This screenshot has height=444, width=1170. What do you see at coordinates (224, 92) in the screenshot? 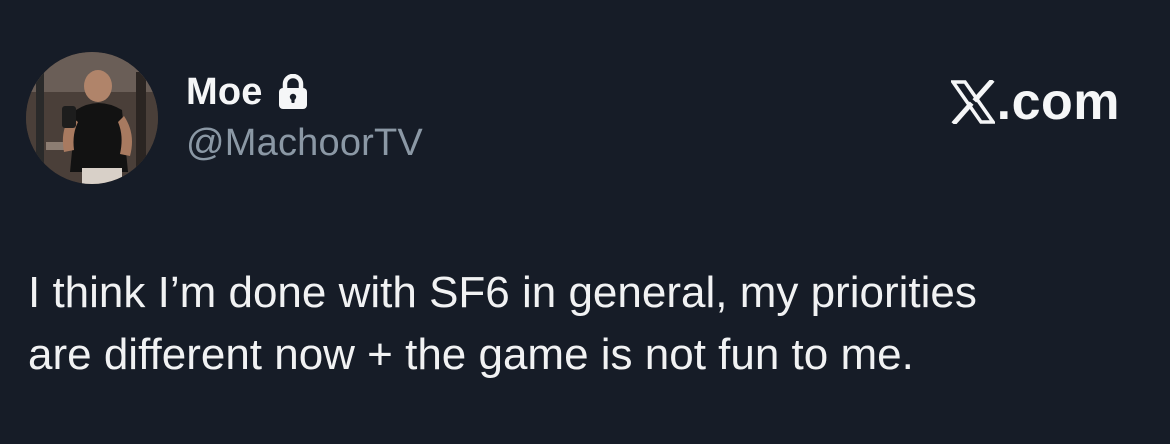
I see `display-name: Moe` at bounding box center [224, 92].